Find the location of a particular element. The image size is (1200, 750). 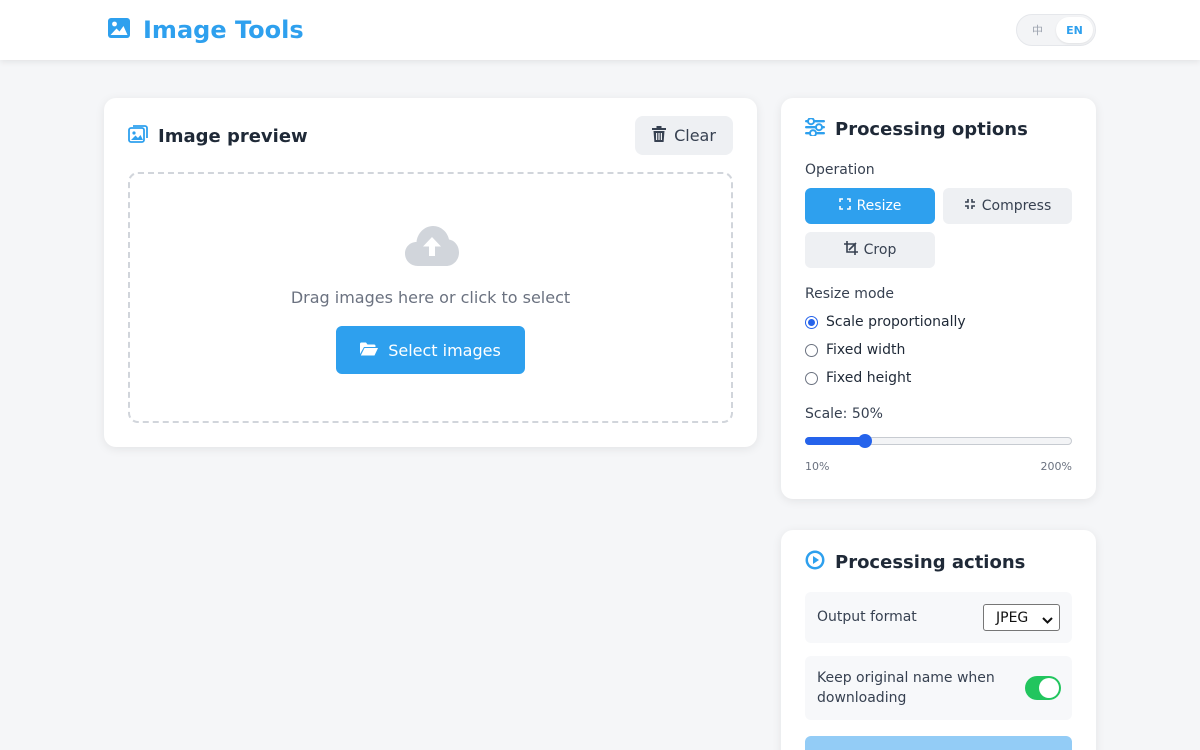

crop-icon is located at coordinates (850, 250).